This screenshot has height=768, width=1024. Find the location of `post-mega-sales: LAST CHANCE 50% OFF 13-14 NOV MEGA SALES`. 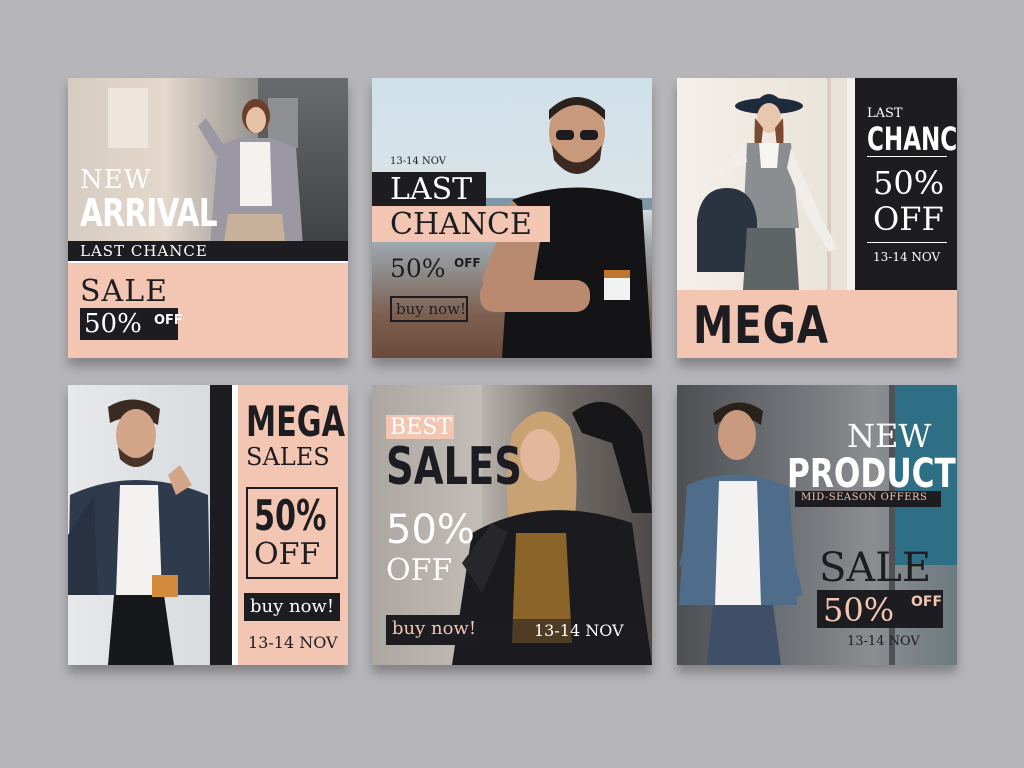

post-mega-sales: LAST CHANCE 50% OFF 13-14 NOV MEGA SALES is located at coordinates (817, 218).